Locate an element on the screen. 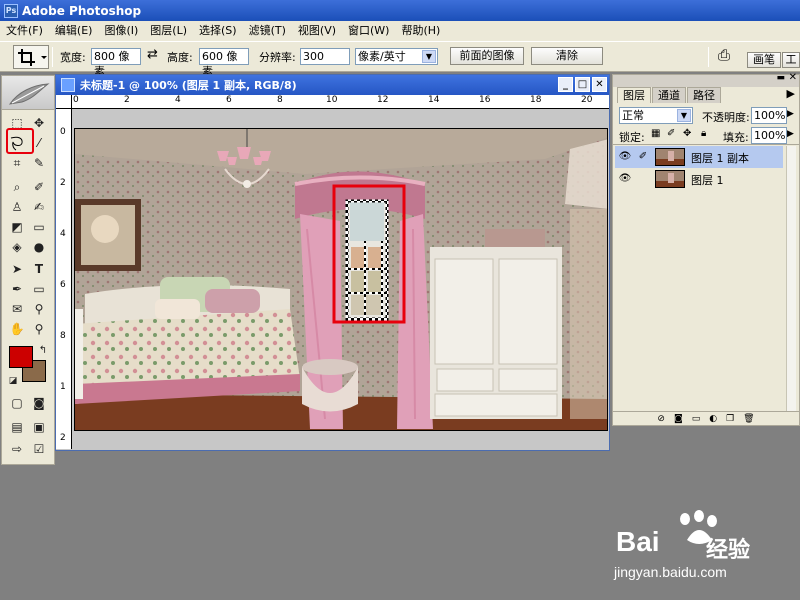 Image resolution: width=800 pixels, height=600 pixels. layer-row-copy: 👁︎ ✐ 图层 1 副本 is located at coordinates (699, 157).